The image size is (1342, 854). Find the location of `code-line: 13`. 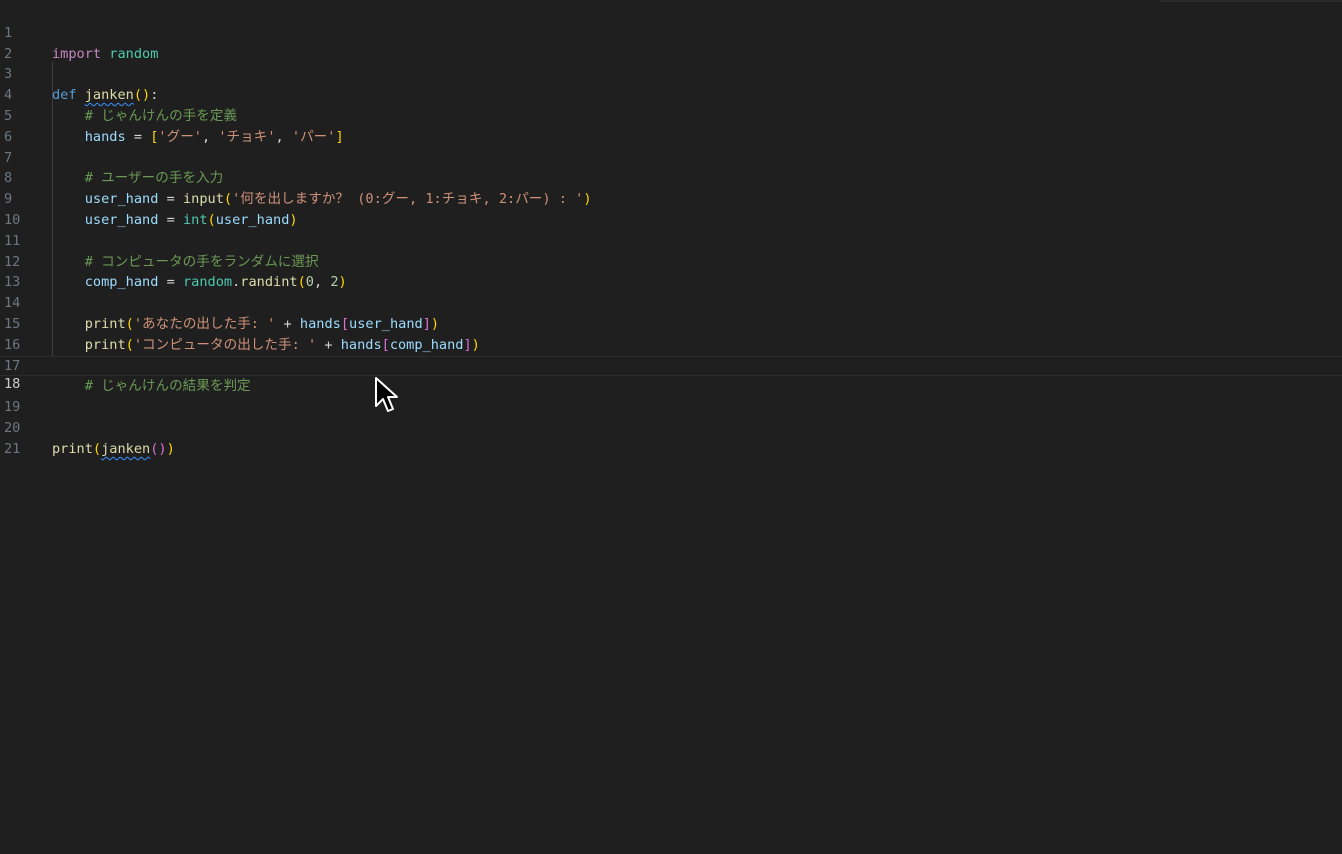

code-line: 13 is located at coordinates (671, 271).